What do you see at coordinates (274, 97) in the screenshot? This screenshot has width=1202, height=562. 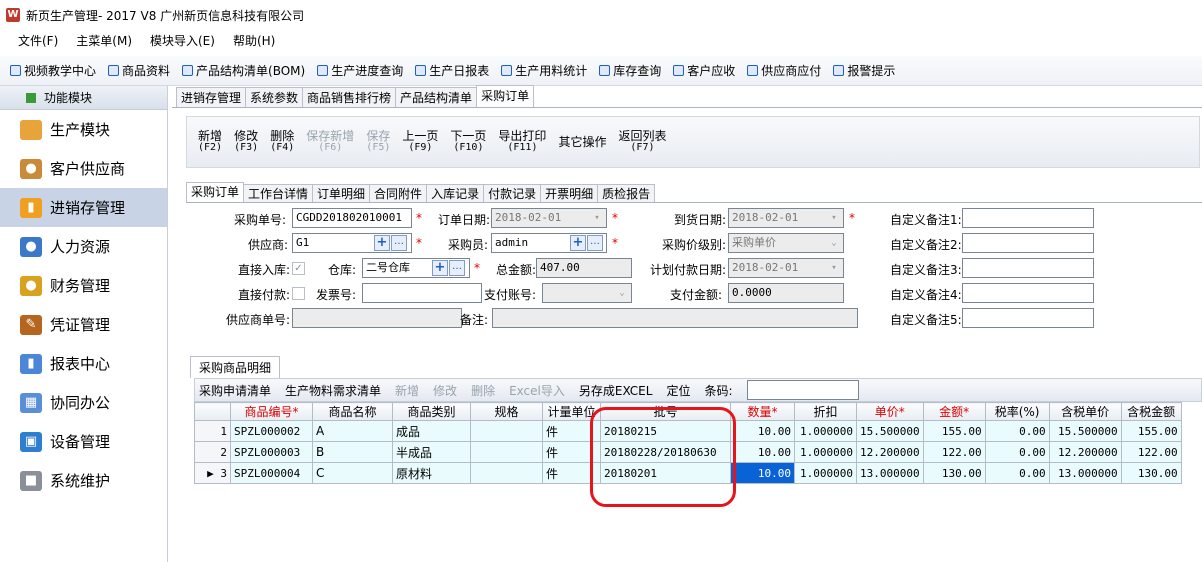 I see `tab-system-params: 系统参数` at bounding box center [274, 97].